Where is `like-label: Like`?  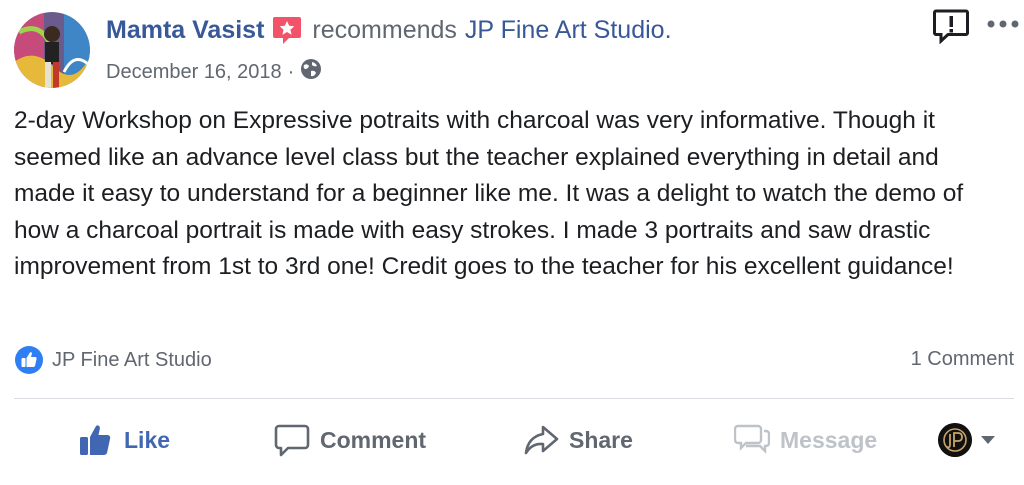 like-label: Like is located at coordinates (147, 439).